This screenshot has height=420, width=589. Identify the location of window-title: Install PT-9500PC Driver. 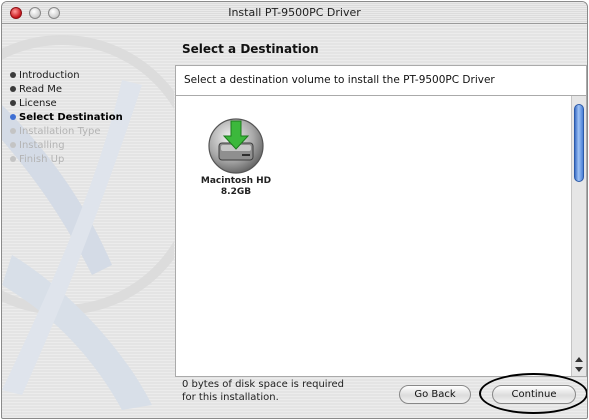
(294, 12).